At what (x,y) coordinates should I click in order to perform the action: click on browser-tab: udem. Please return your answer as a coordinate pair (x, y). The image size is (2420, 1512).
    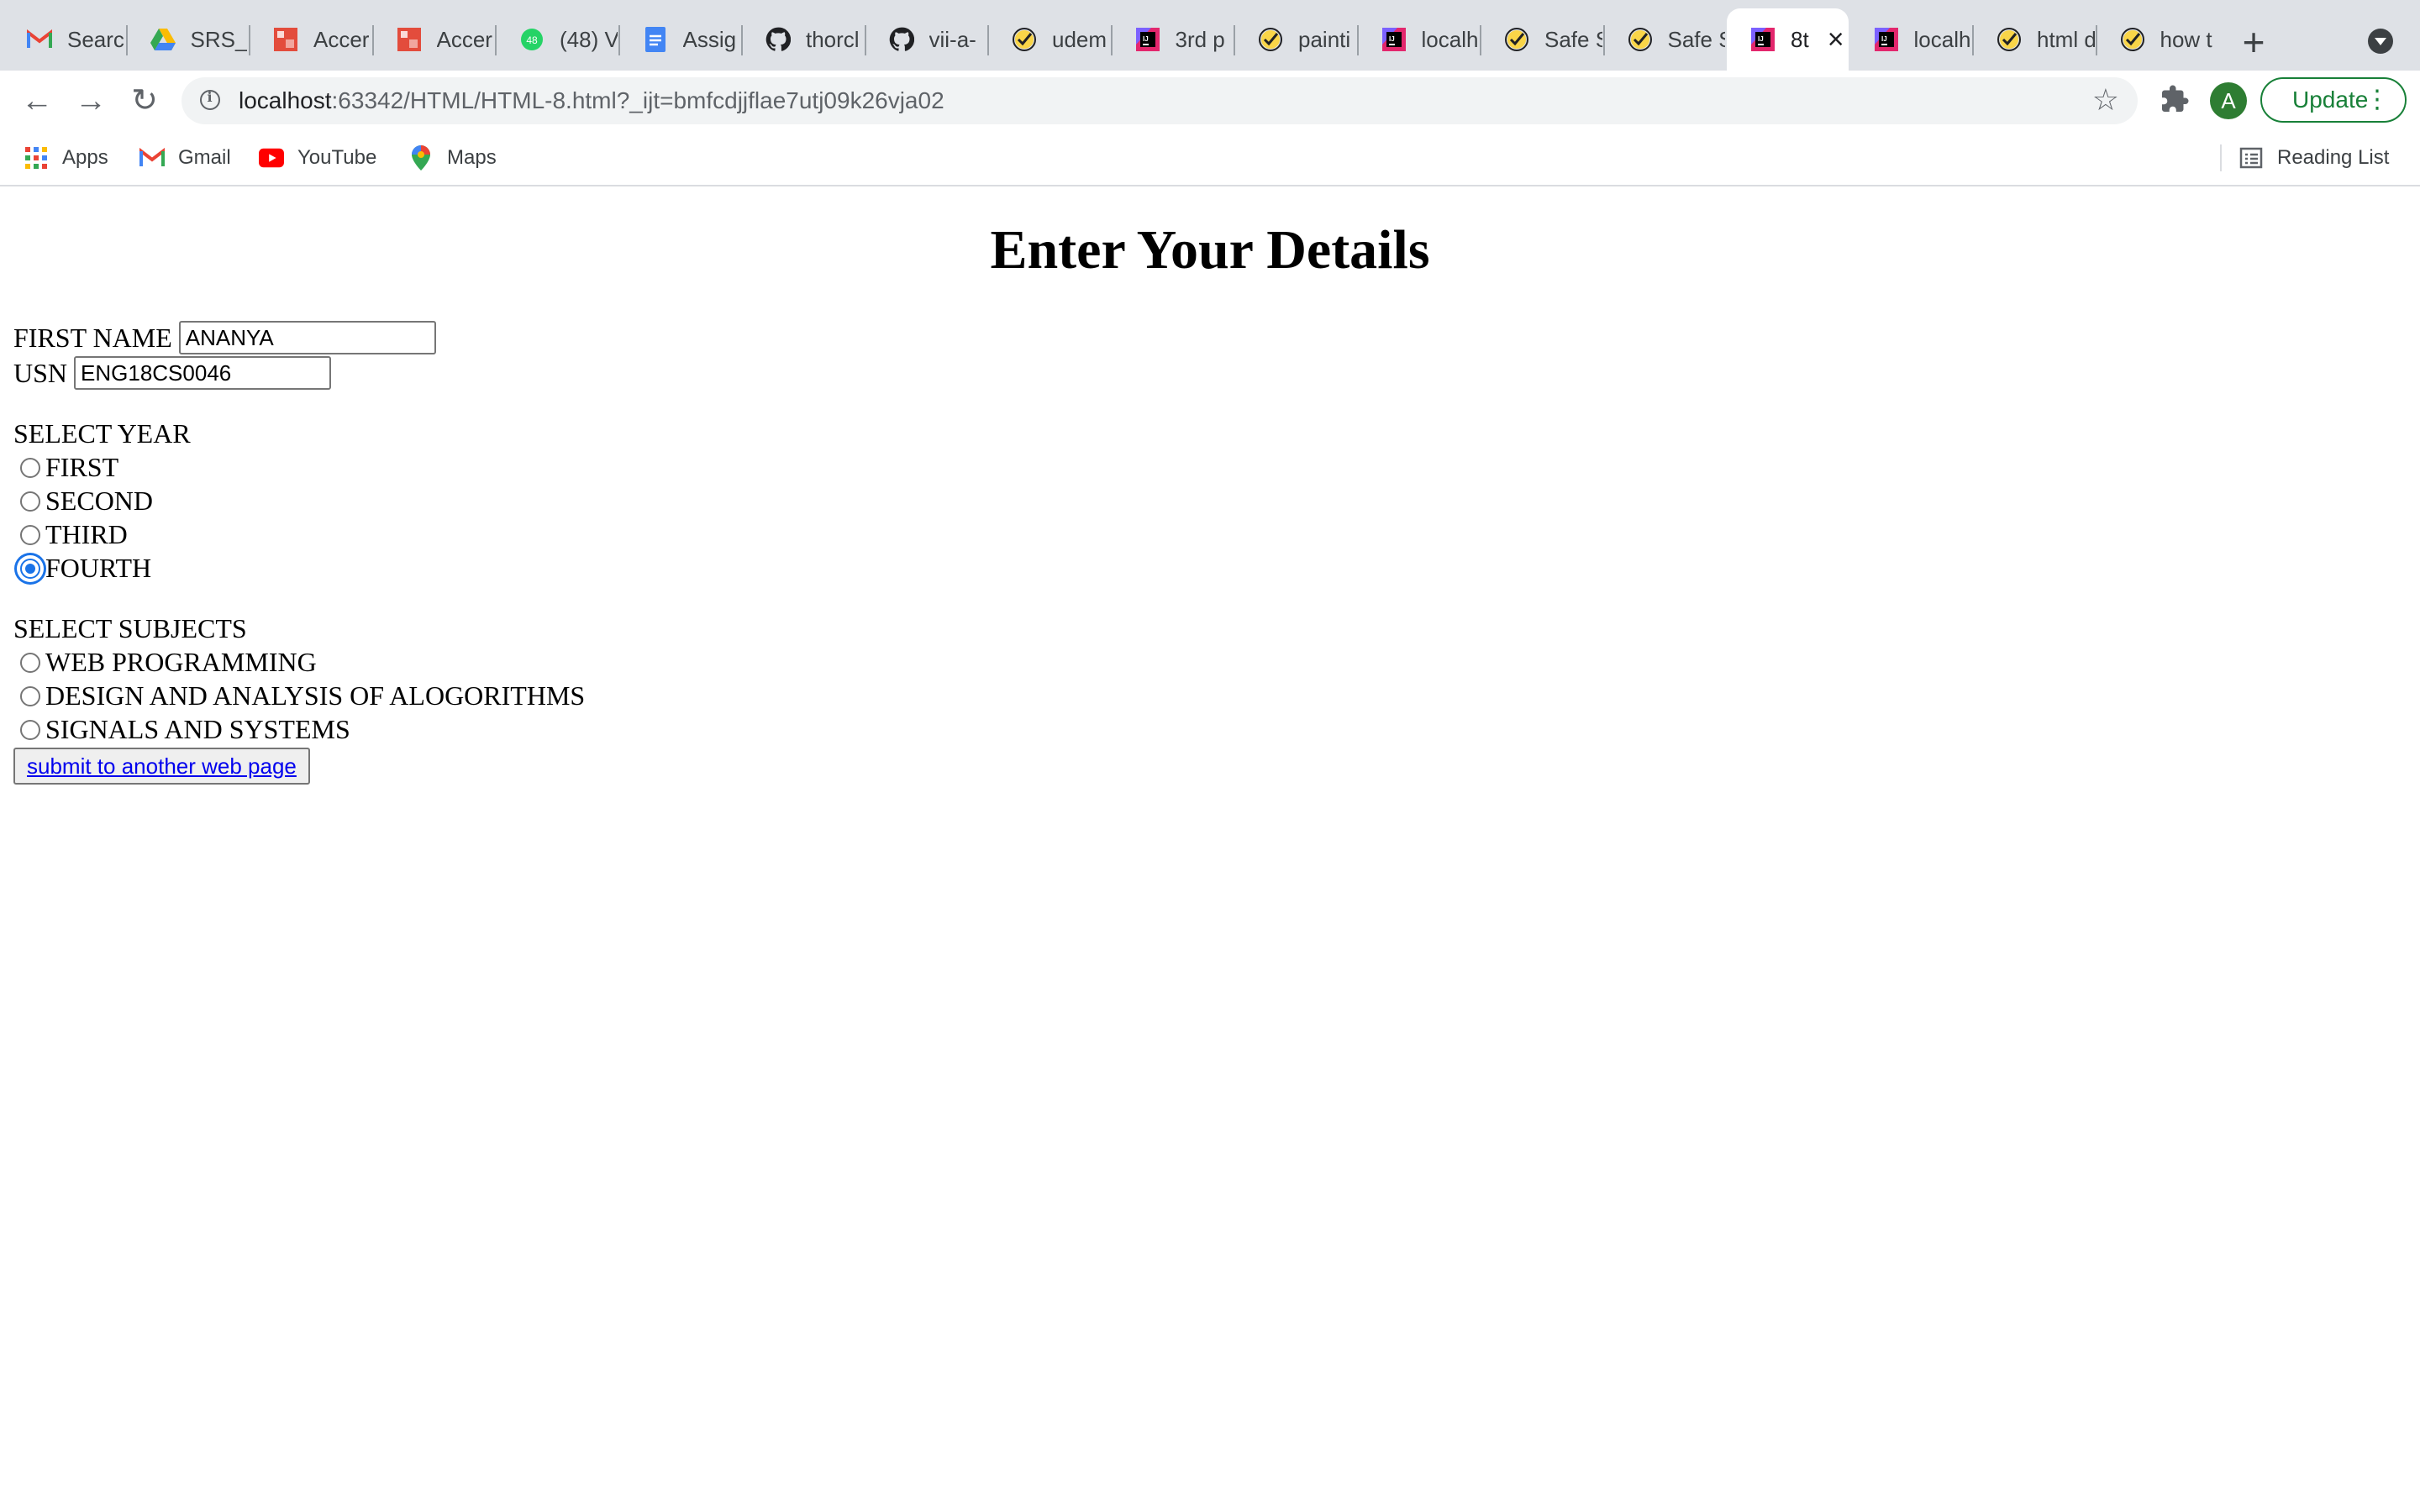
    Looking at the image, I should click on (1049, 39).